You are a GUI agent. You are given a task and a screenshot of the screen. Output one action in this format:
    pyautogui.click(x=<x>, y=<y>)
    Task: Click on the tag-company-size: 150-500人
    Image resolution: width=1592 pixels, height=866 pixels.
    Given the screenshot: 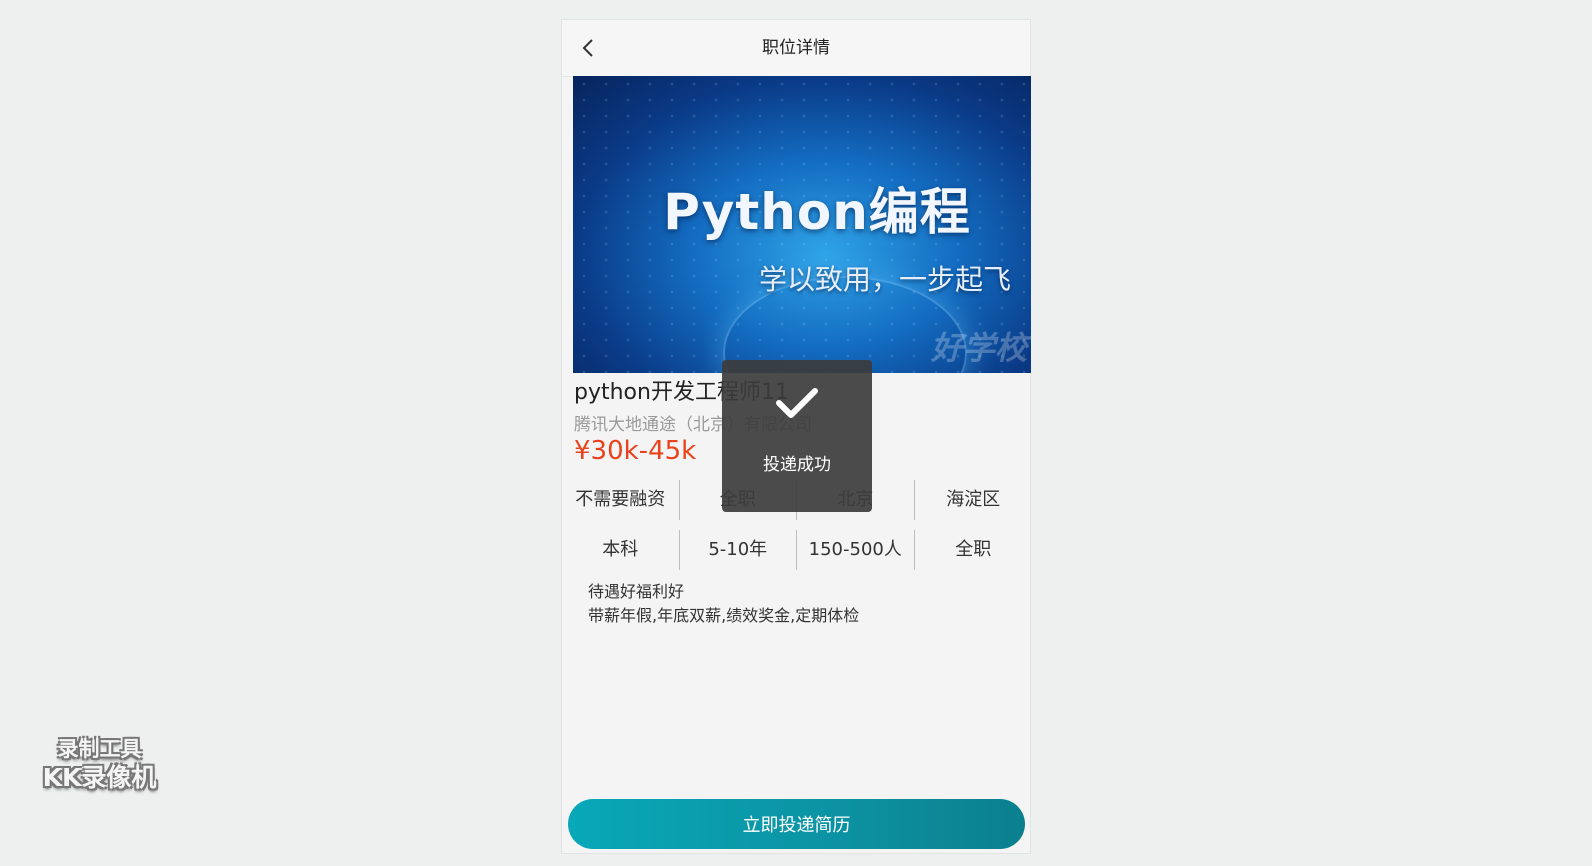 What is the action you would take?
    pyautogui.click(x=856, y=550)
    